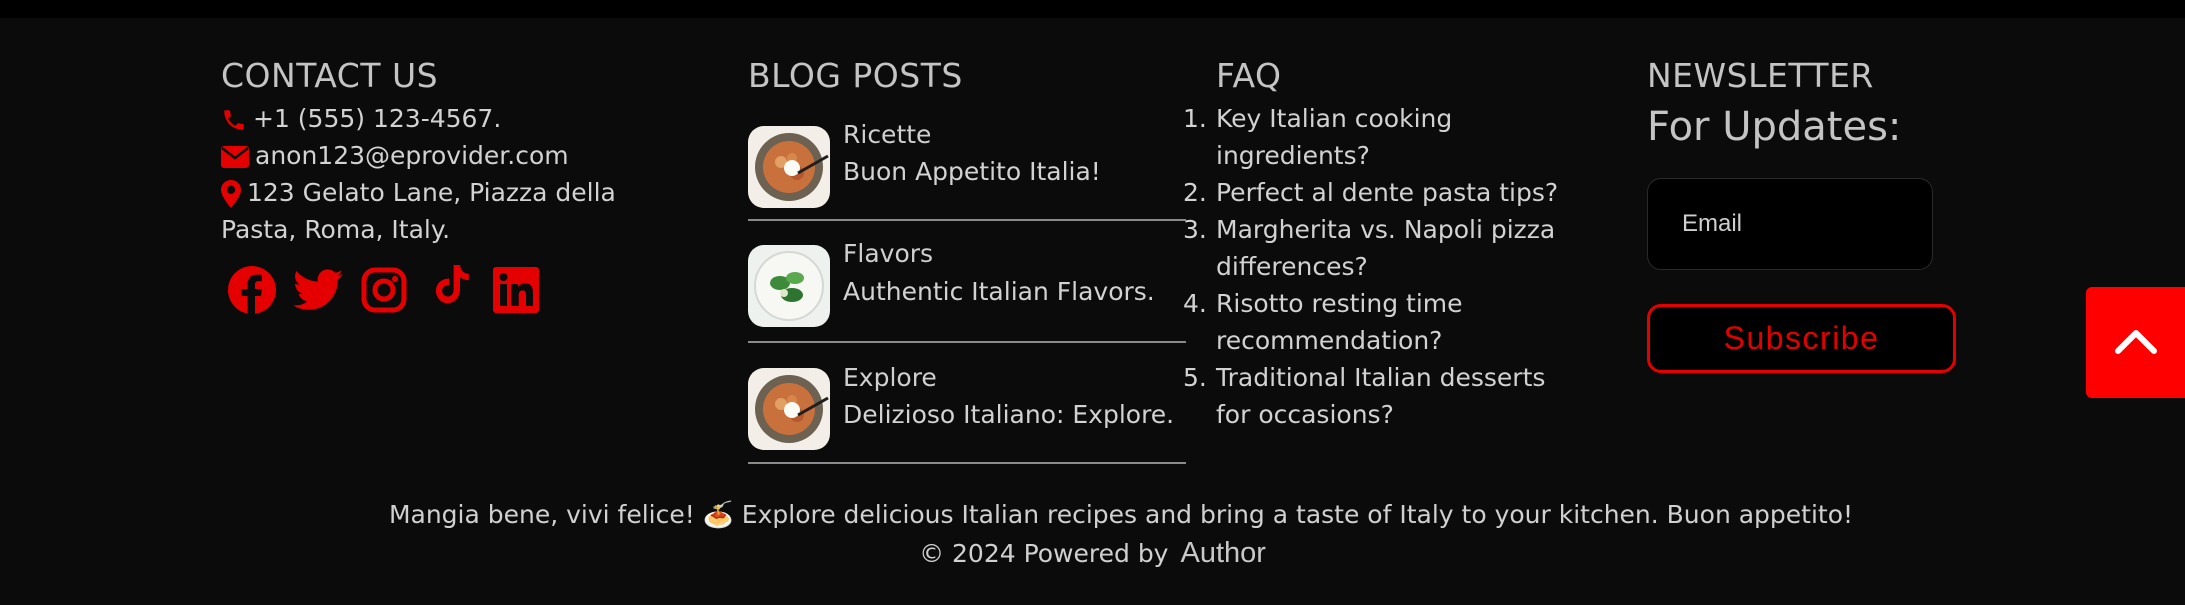  What do you see at coordinates (1195, 118) in the screenshot?
I see `faq-number: 1.` at bounding box center [1195, 118].